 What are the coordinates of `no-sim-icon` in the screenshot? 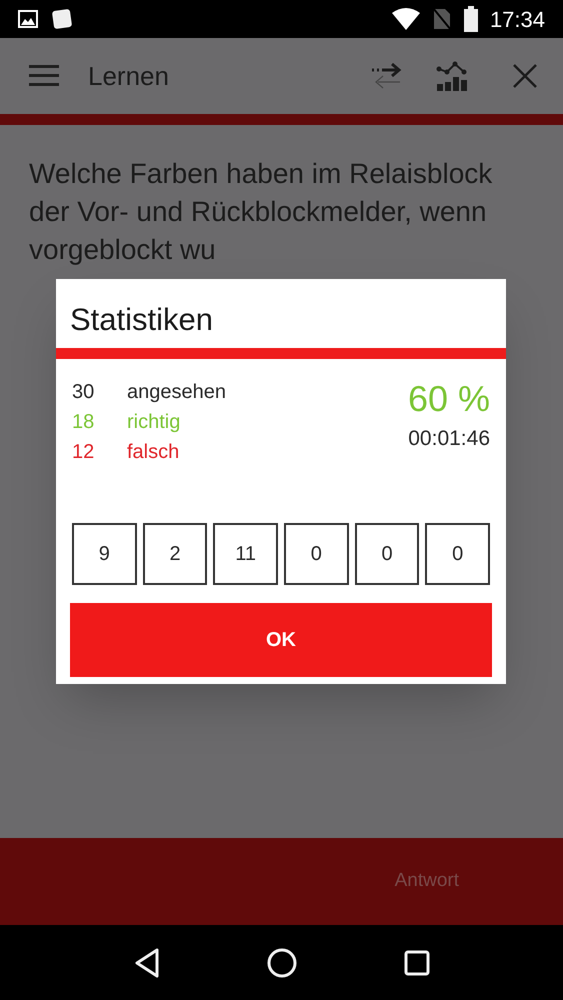 It's located at (442, 19).